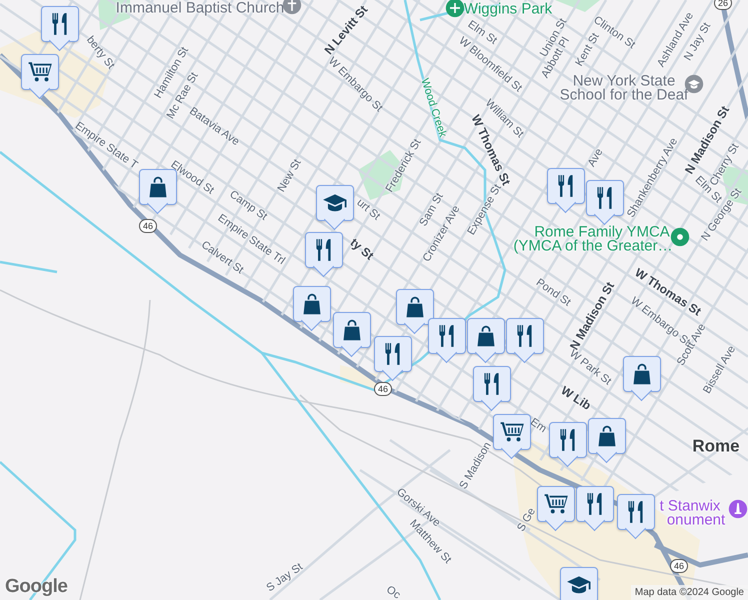 The width and height of the screenshot is (748, 600). What do you see at coordinates (393, 592) in the screenshot?
I see `street-label: Oc` at bounding box center [393, 592].